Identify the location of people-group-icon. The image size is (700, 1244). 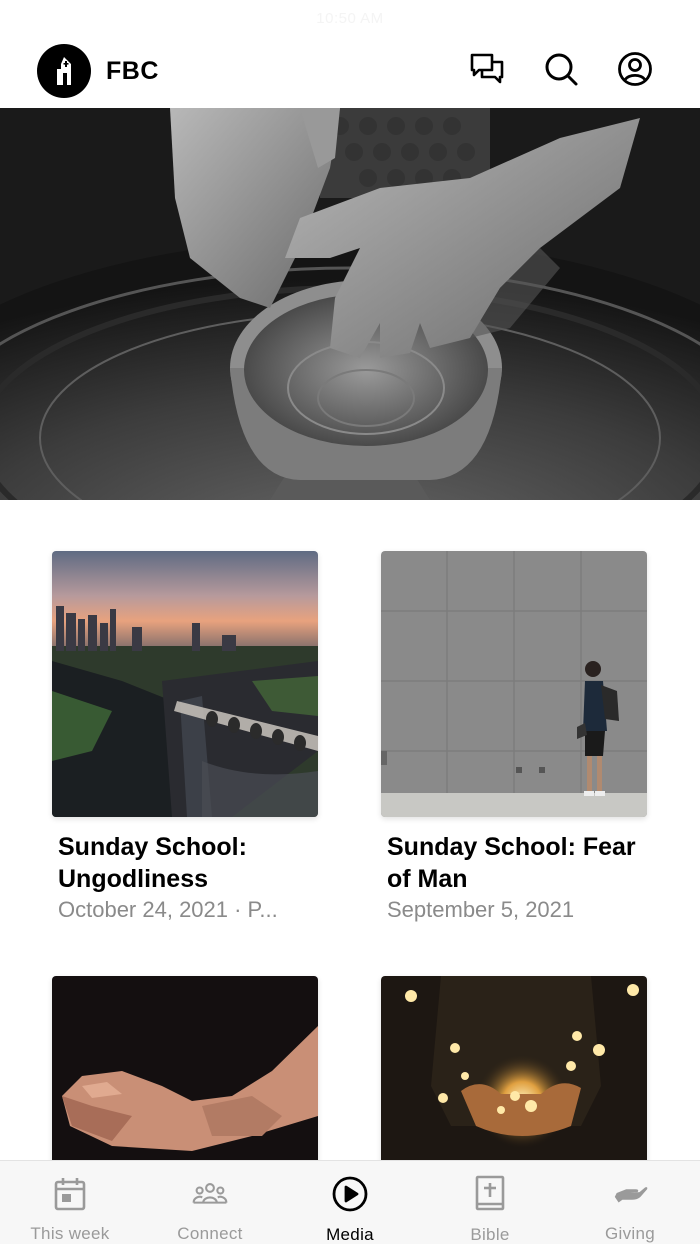
(210, 1193).